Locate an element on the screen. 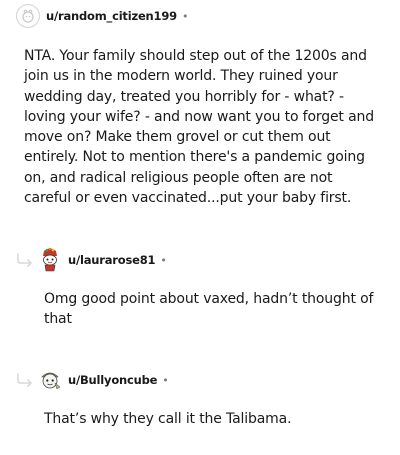  comment-header: u/Bullyoncube • is located at coordinates (103, 380).